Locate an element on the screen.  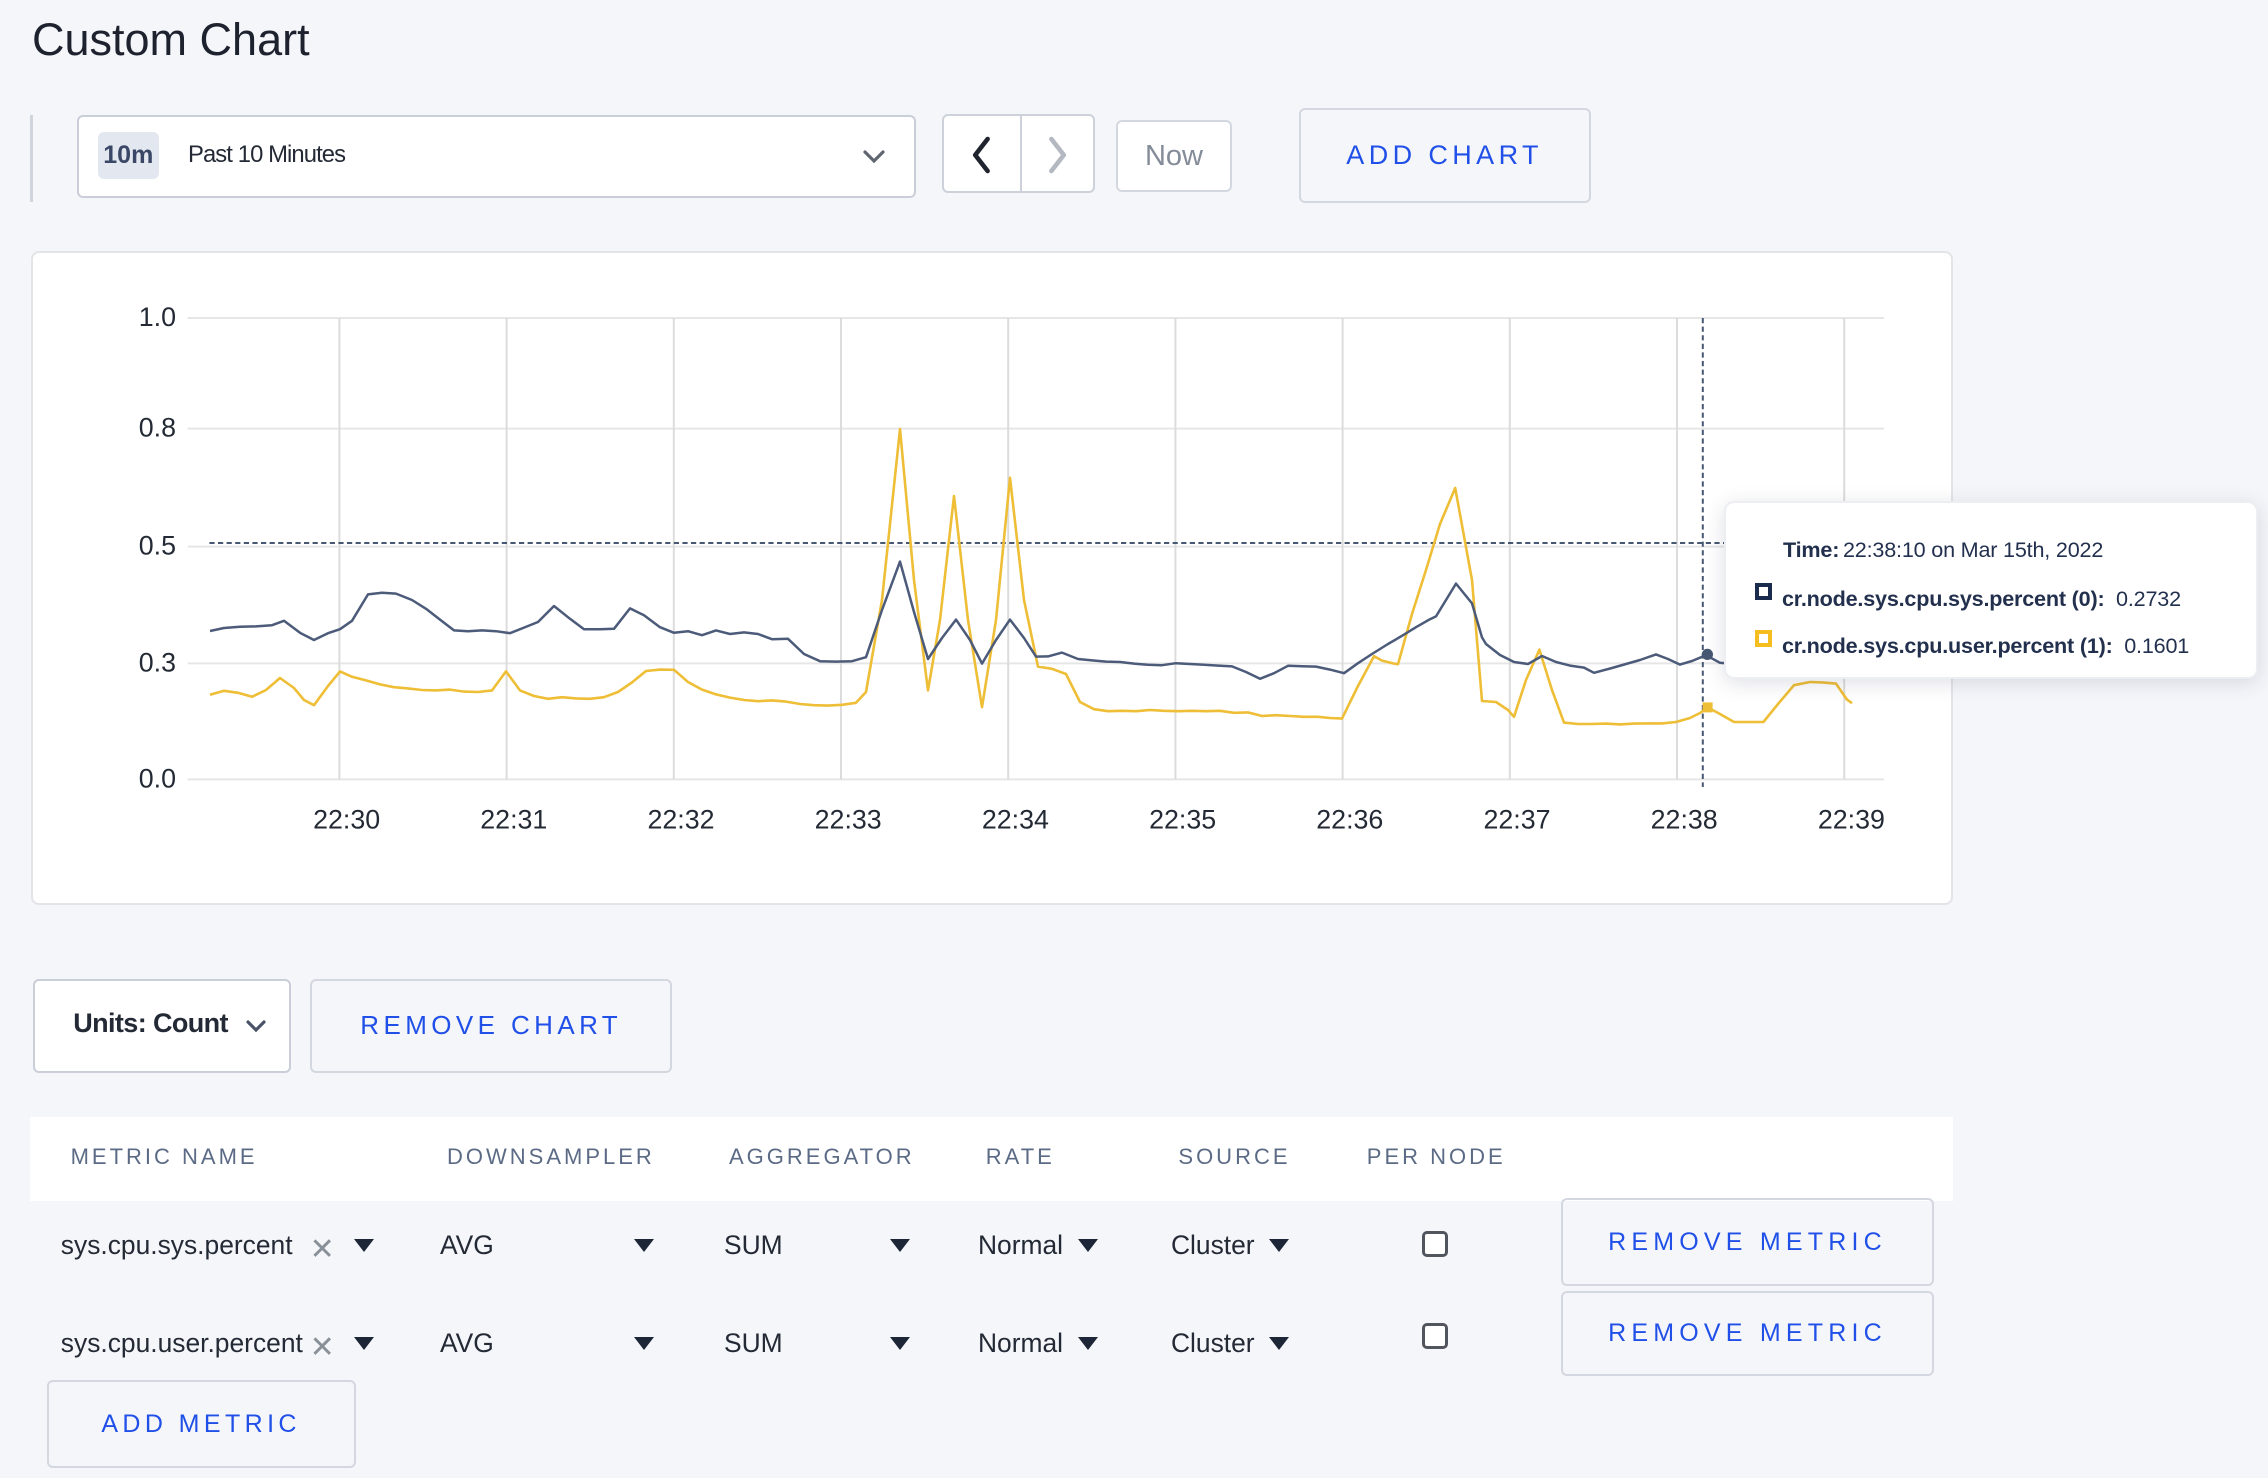
svg-text: 0.0 is located at coordinates (157, 778).